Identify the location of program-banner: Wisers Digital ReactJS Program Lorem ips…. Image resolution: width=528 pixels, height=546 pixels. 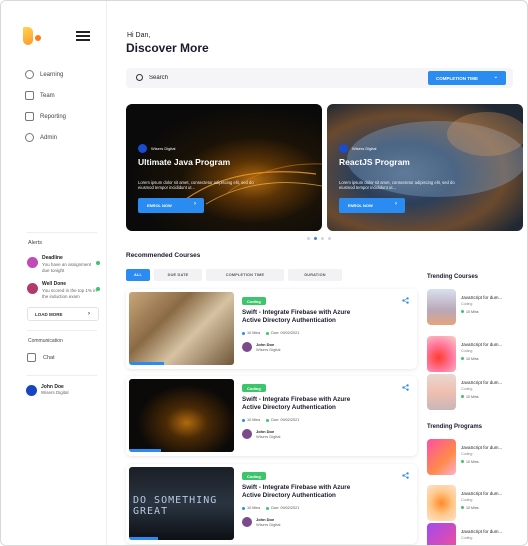
(425, 167).